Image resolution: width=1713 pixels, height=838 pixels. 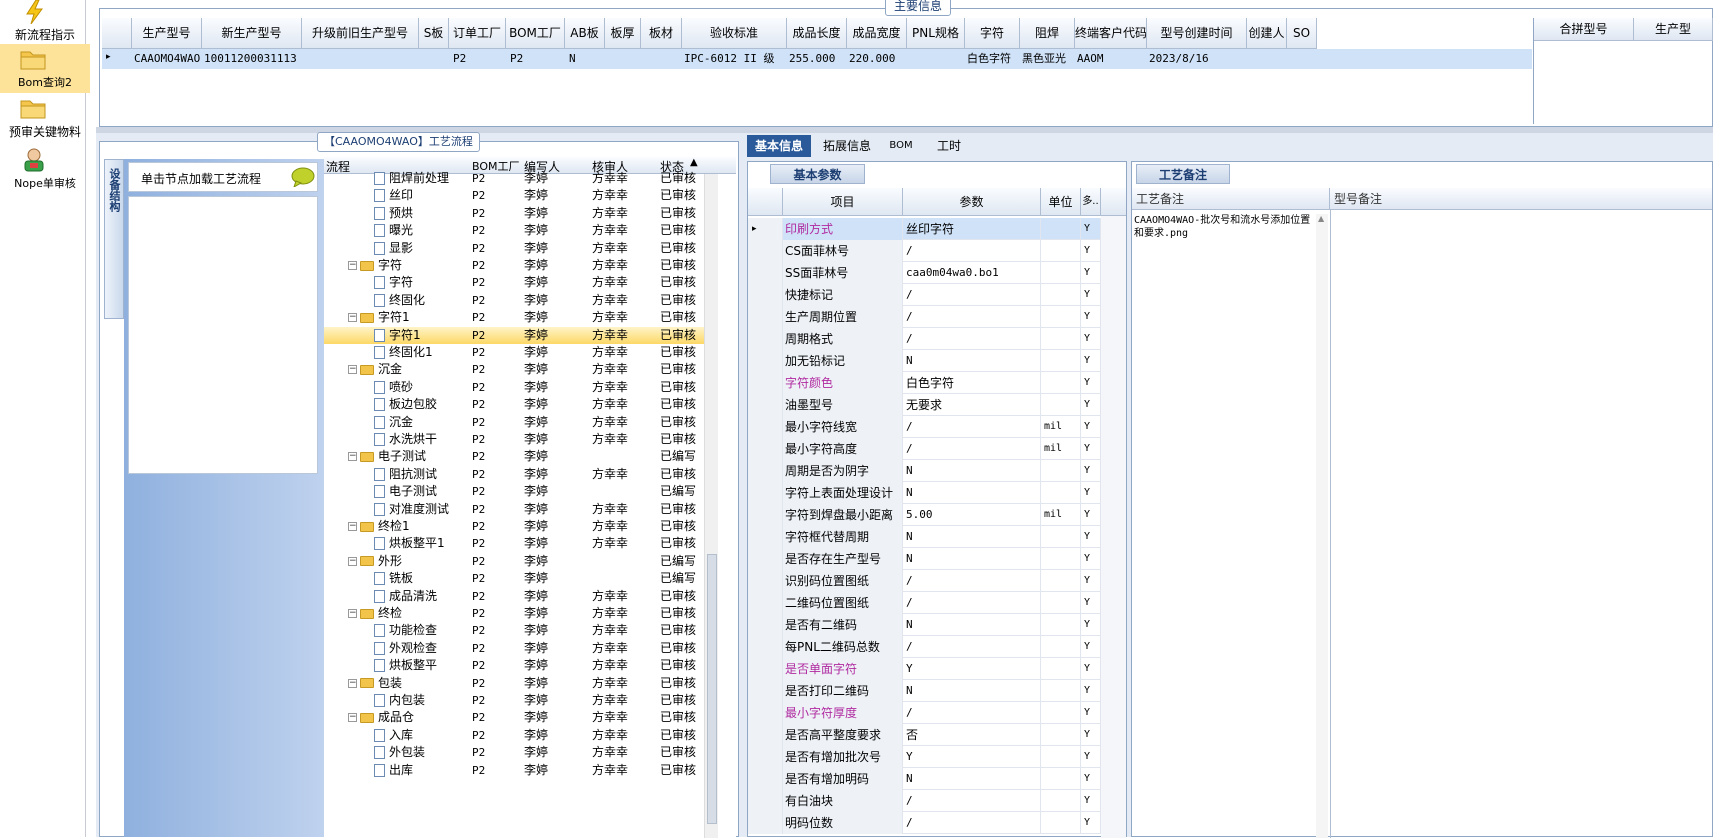 I want to click on param-row: 字符到焊盘最小距离 5.00 mil Y, so click(x=924, y=515).